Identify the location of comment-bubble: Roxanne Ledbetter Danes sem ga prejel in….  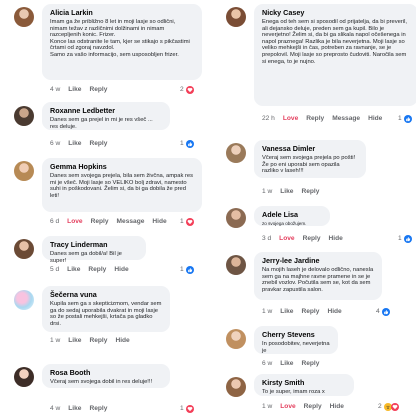
(106, 116).